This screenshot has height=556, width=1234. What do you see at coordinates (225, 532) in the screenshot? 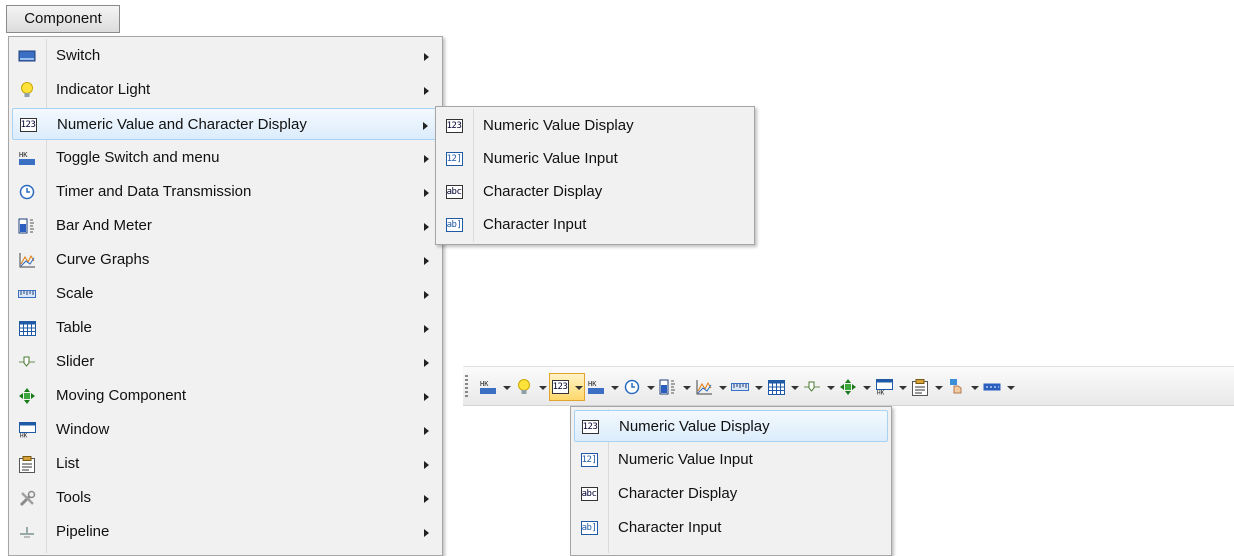
I see `menu-item-pipeline: Pipeline` at bounding box center [225, 532].